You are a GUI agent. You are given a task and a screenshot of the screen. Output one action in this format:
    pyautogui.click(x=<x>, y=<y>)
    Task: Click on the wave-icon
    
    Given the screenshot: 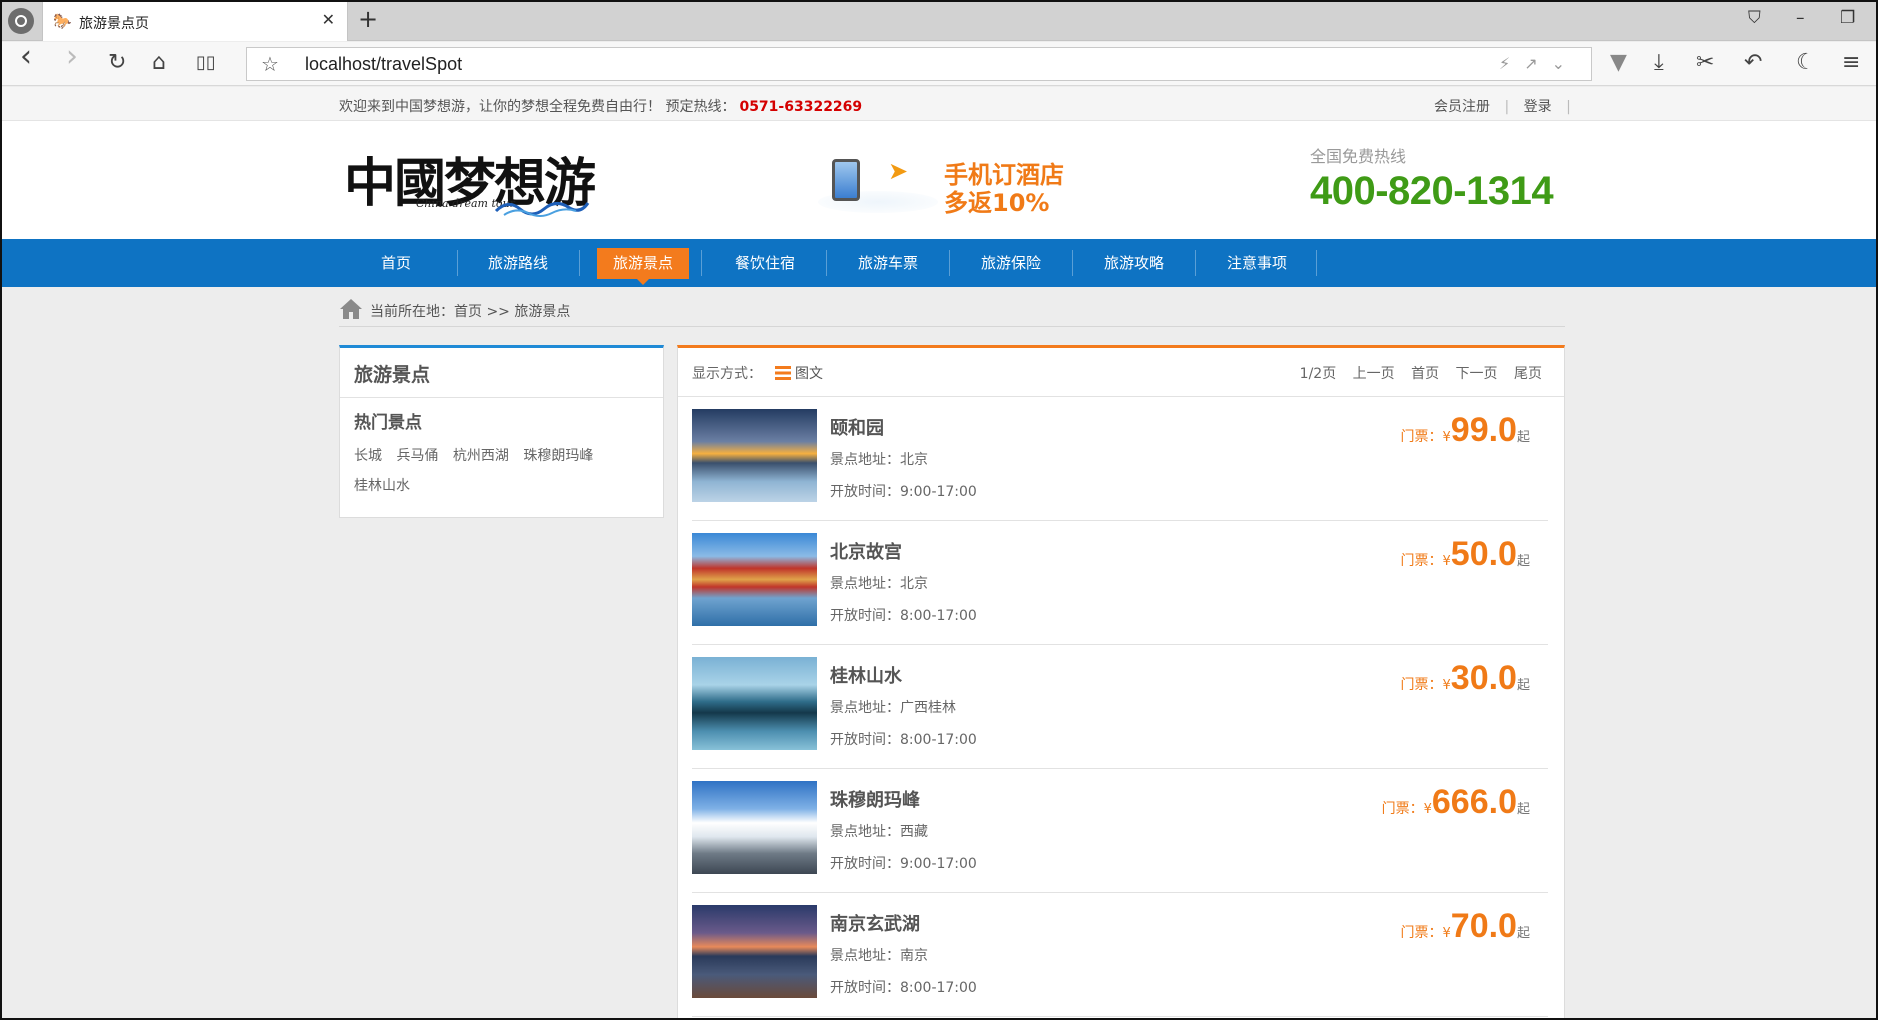 What is the action you would take?
    pyautogui.click(x=542, y=209)
    